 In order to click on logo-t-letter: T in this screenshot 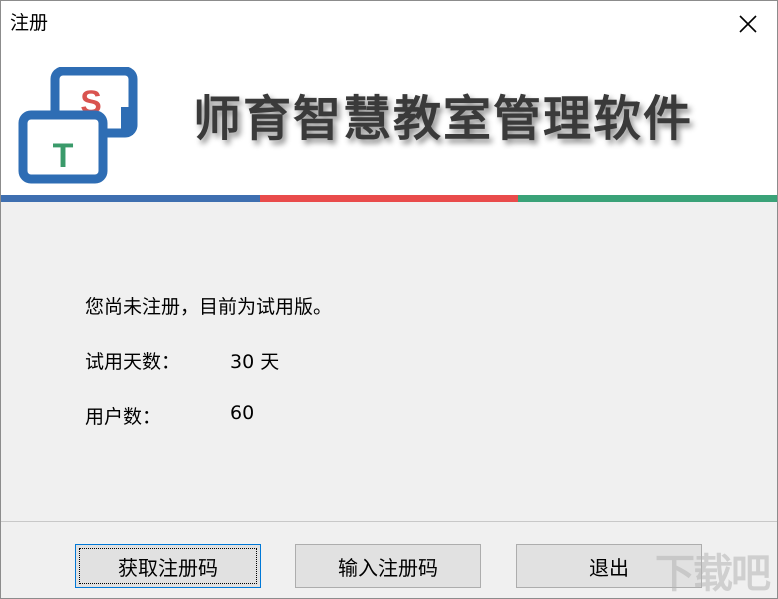, I will do `click(63, 156)`.